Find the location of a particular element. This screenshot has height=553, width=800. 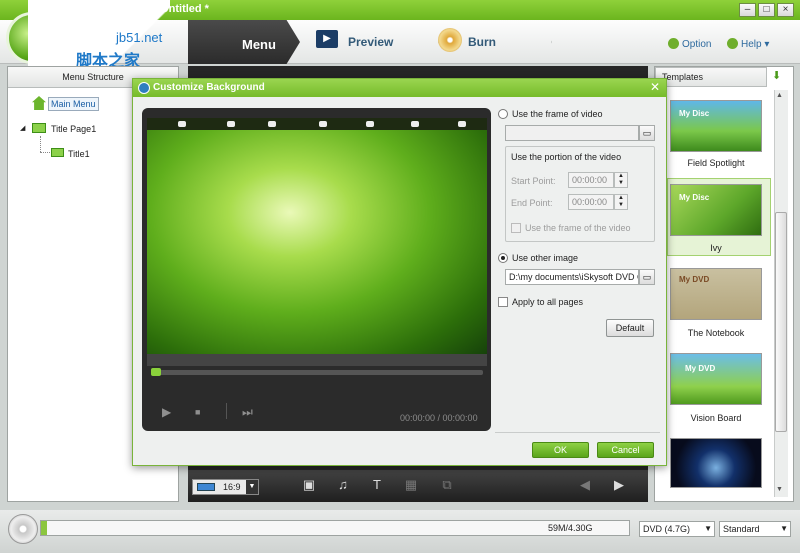

disc-type-select: DVD (4.7G) ▼ is located at coordinates (677, 529).